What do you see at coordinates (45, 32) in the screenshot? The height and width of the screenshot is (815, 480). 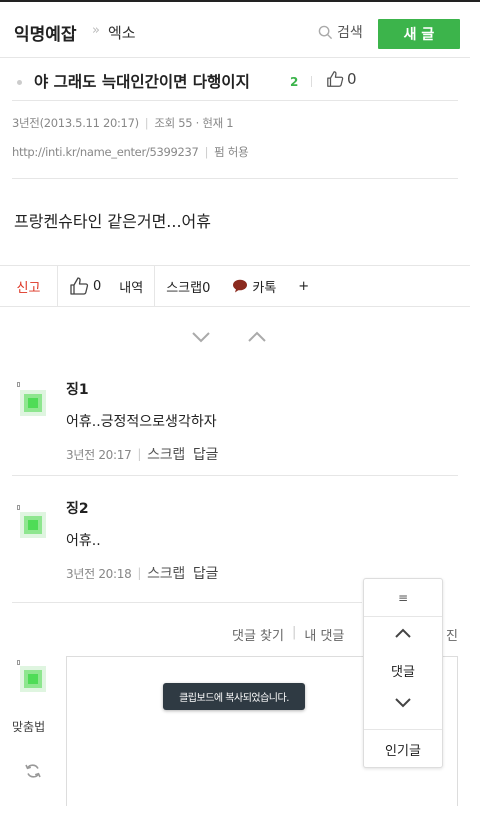 I see `site-title: 익명예잡` at bounding box center [45, 32].